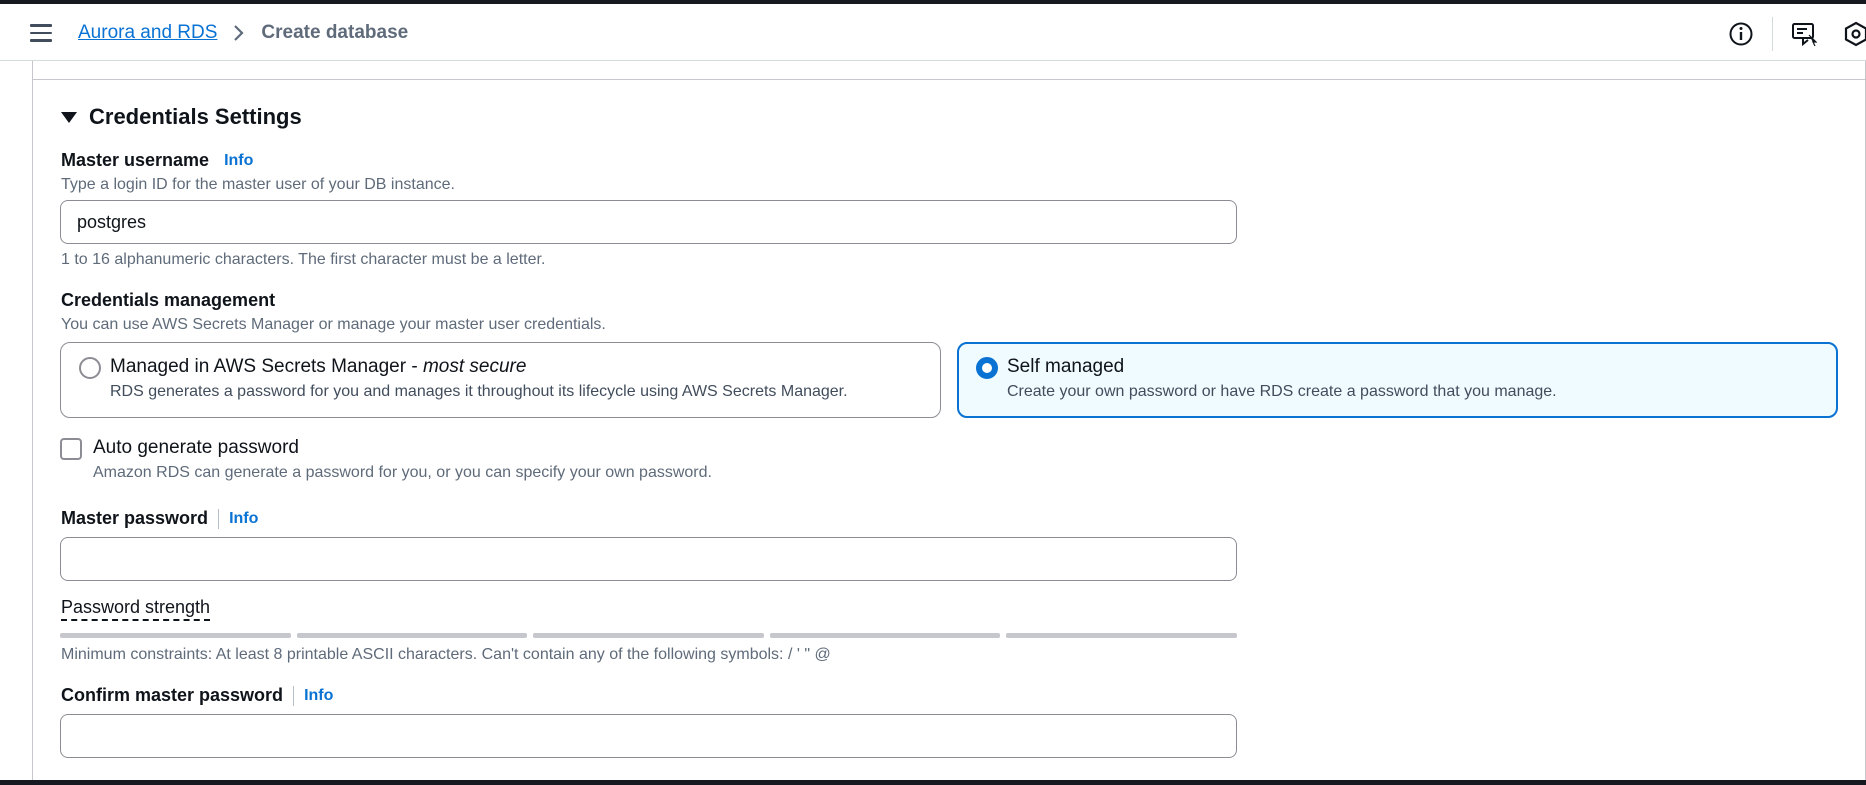  Describe the element at coordinates (69, 117) in the screenshot. I see `caret-down-icon` at that location.